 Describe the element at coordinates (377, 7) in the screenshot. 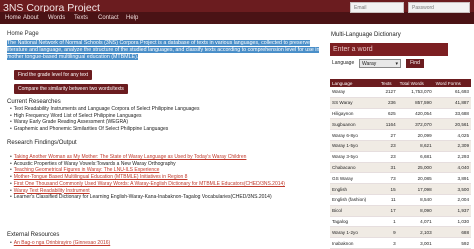

I see `email-field: Email` at that location.